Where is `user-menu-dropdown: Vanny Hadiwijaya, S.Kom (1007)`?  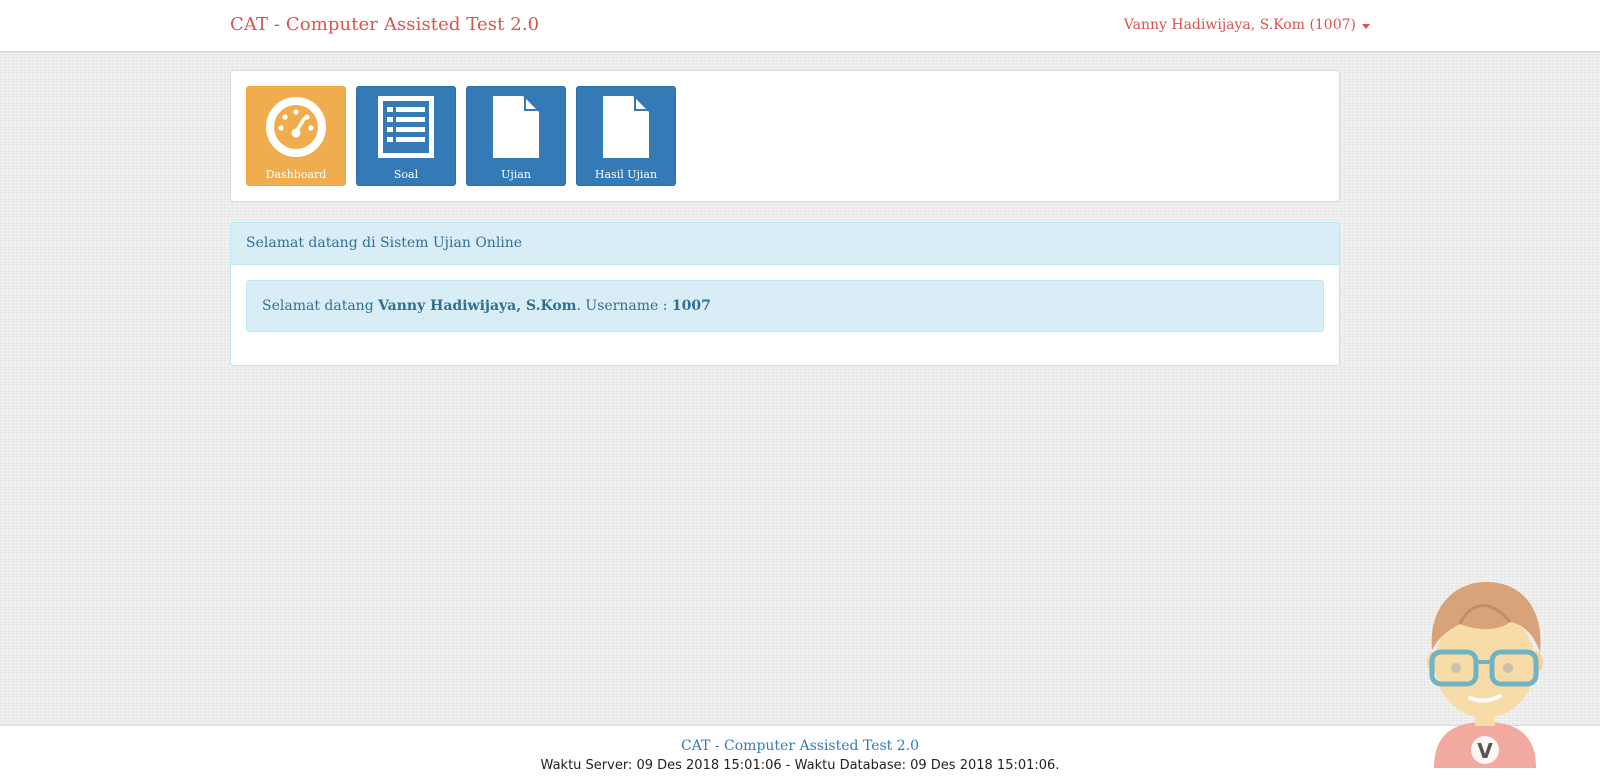 user-menu-dropdown: Vanny Hadiwijaya, S.Kom (1007) is located at coordinates (1247, 25).